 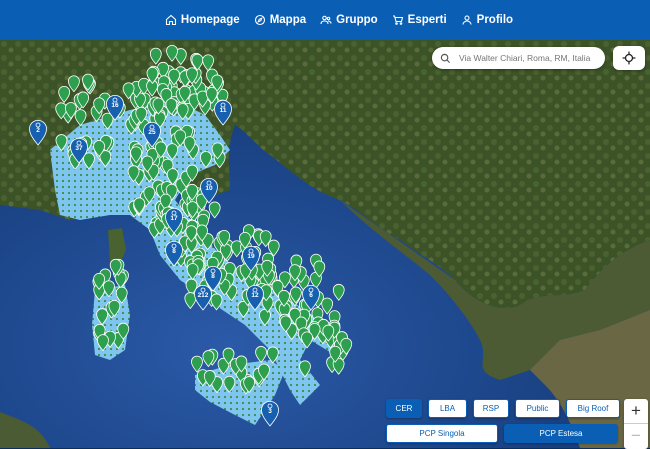 I want to click on cluster-count: 212, so click(x=203, y=295).